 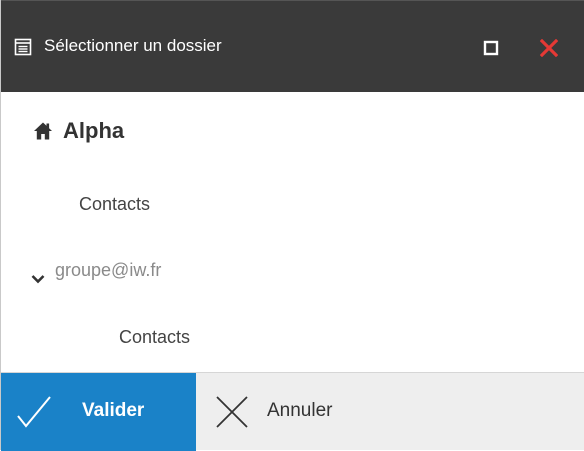 I want to click on tree-item-label: groupe@iw.fr, so click(x=108, y=270).